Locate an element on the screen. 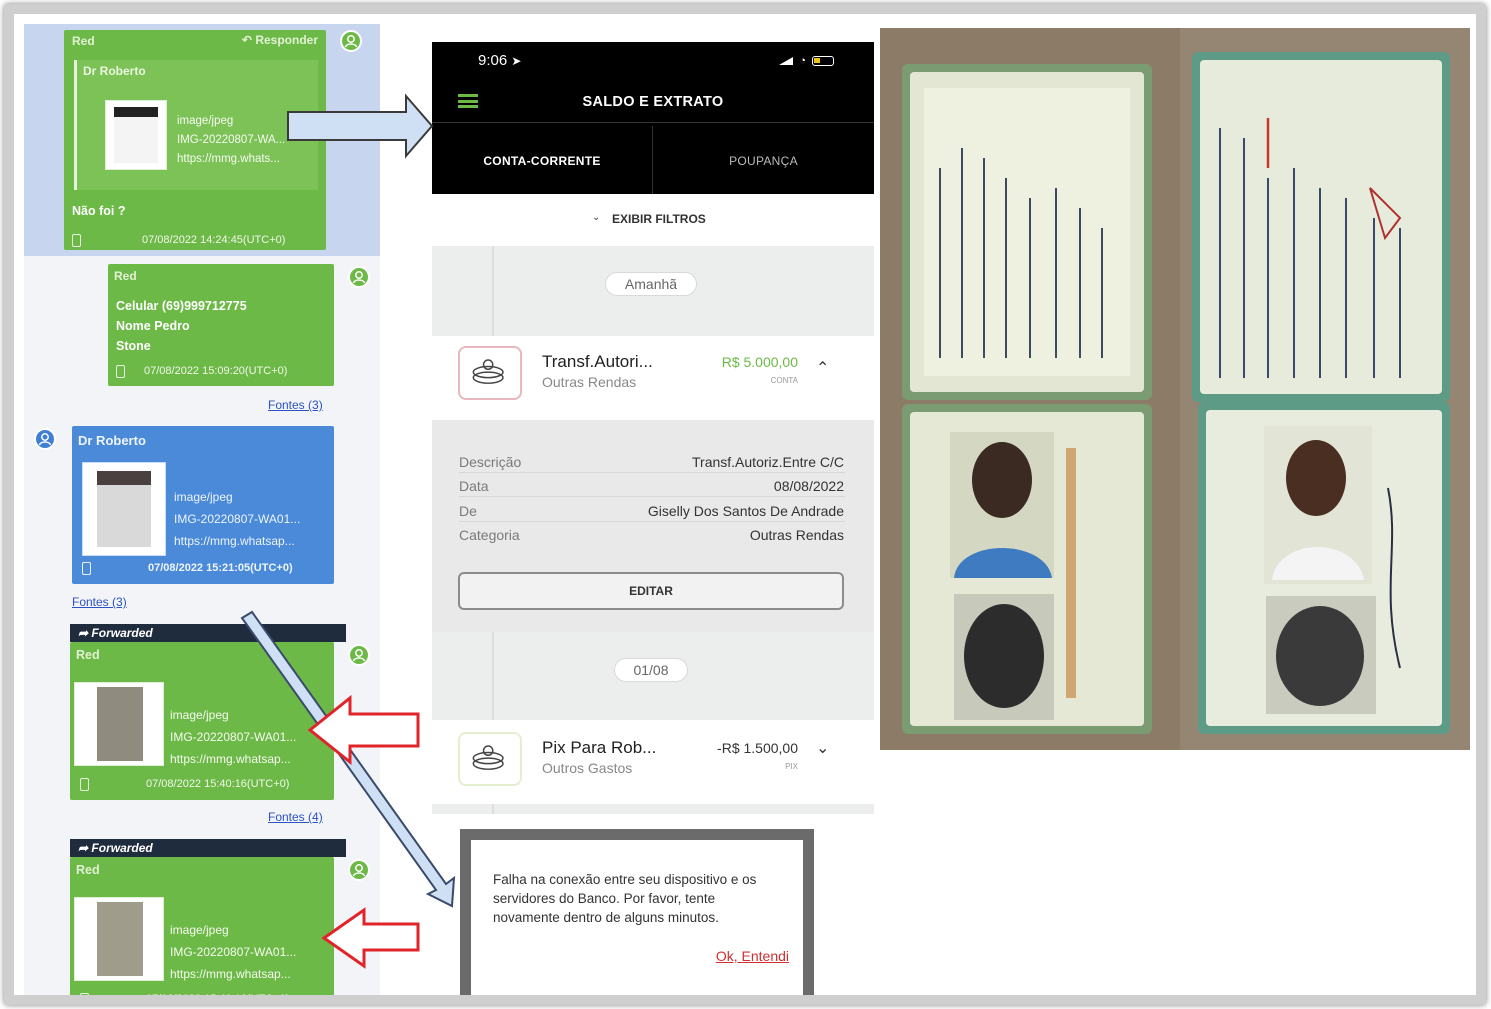  annotation-arrows is located at coordinates (348, 531).